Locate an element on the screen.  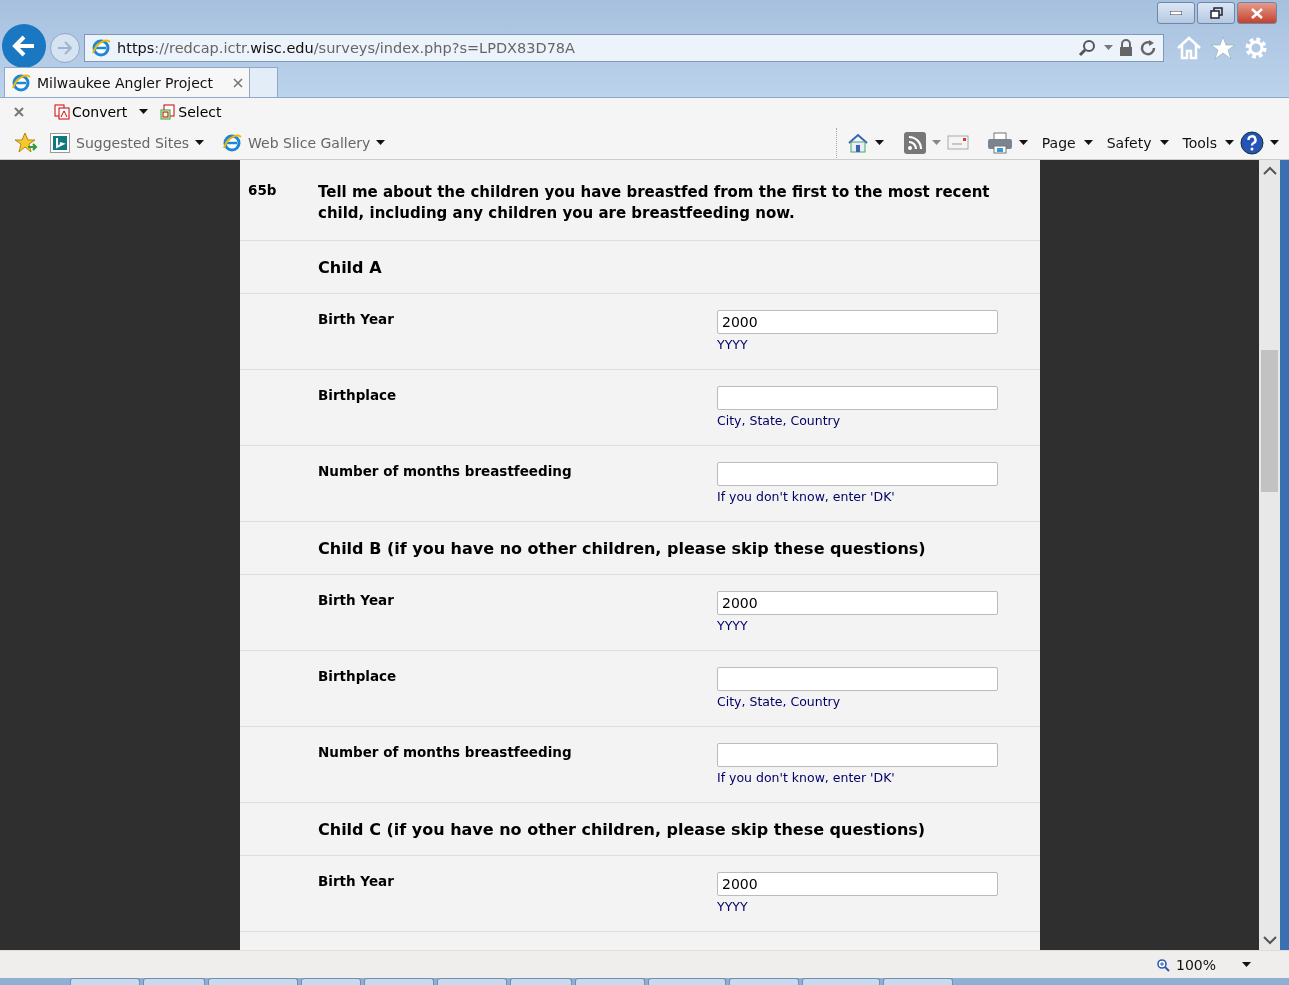
help-icon is located at coordinates (1252, 142).